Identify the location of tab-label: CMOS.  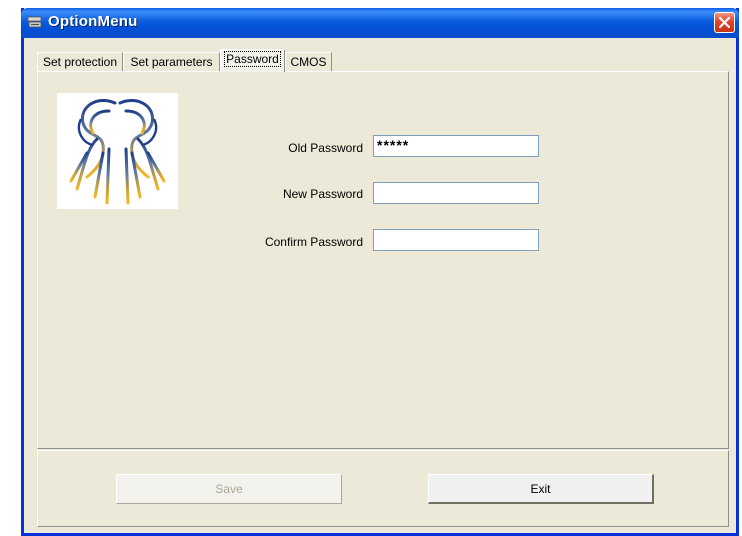
(308, 62).